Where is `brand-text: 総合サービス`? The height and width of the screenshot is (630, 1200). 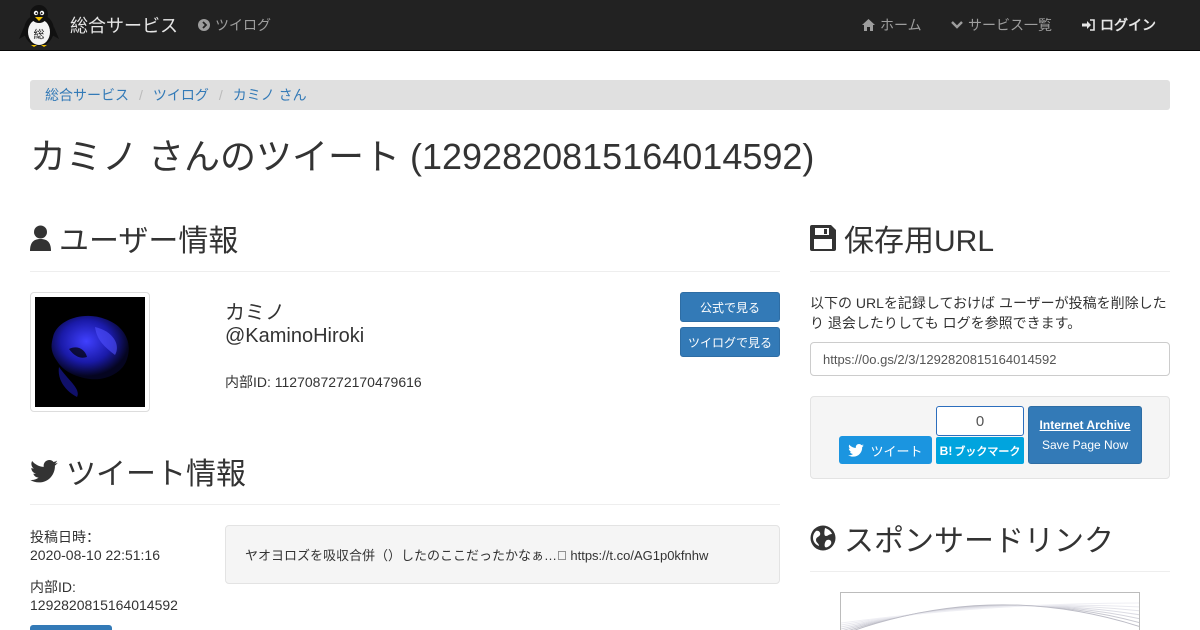
brand-text: 総合サービス is located at coordinates (124, 26).